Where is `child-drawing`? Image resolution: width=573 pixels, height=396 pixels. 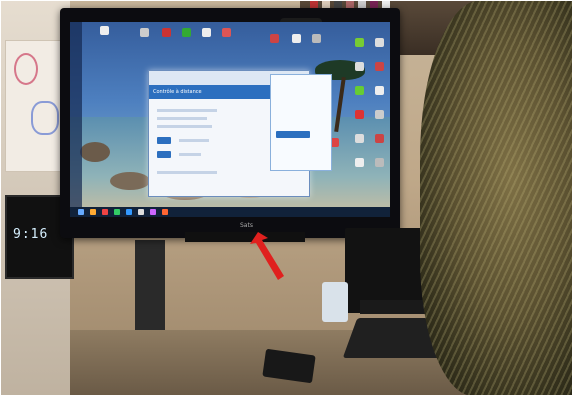
child-drawing is located at coordinates (35, 106).